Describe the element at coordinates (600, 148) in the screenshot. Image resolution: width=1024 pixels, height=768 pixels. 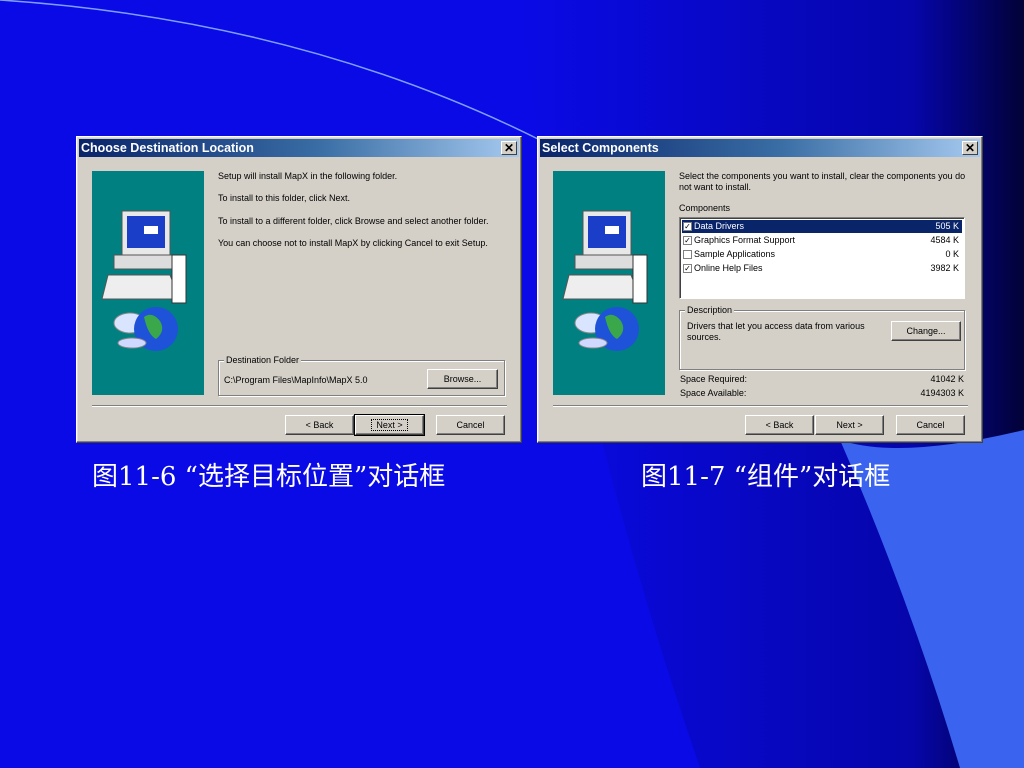
I see `dialog-title: Select Components` at that location.